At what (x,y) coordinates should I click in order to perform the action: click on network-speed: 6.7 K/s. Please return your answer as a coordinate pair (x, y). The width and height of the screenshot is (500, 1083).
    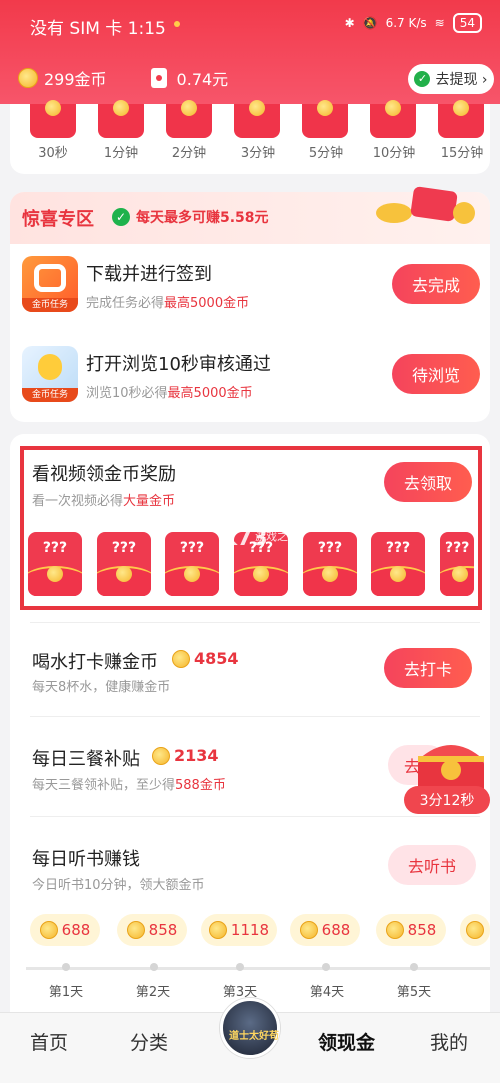
    Looking at the image, I should click on (406, 23).